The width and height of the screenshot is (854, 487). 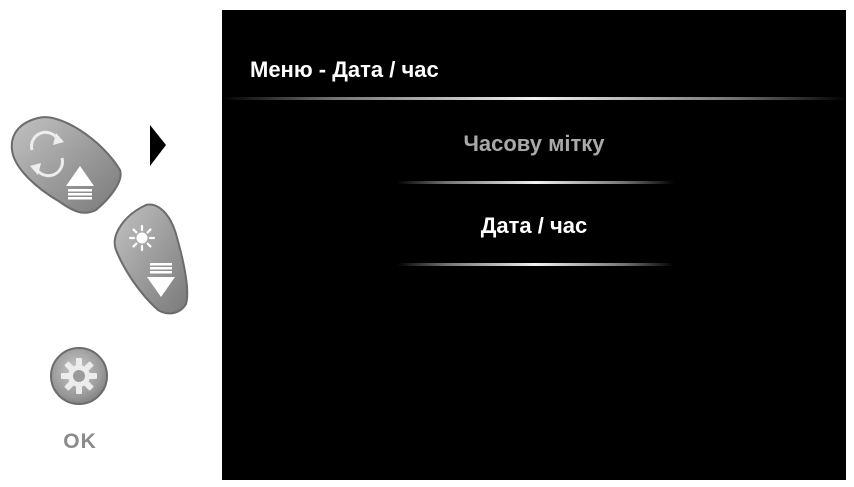 I want to click on gear-icon, so click(x=79, y=376).